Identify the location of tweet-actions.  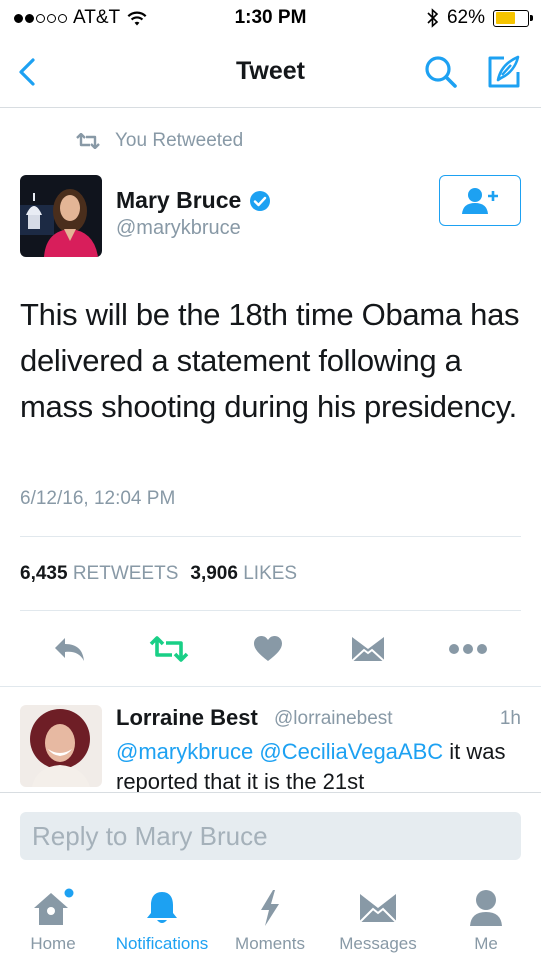
(270, 649).